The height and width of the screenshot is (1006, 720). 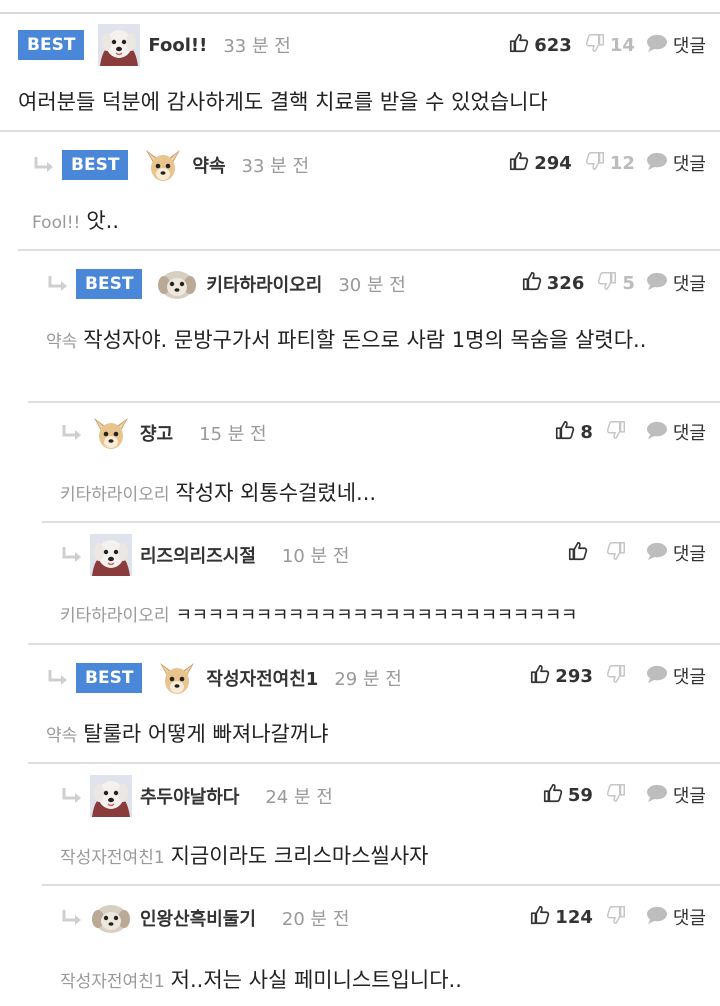 I want to click on comment-actions: 댓글, so click(x=636, y=553).